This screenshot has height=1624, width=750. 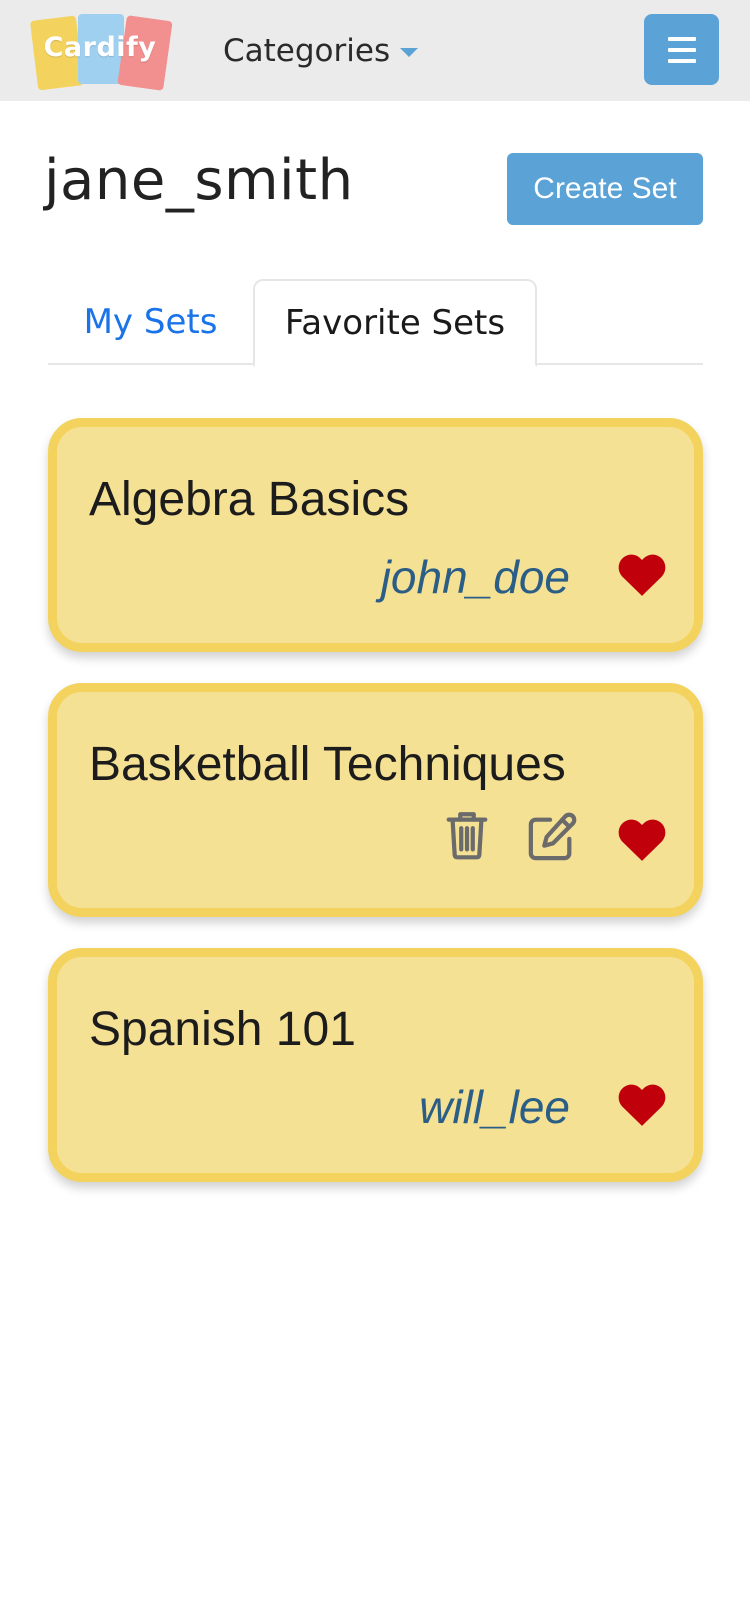 What do you see at coordinates (605, 189) in the screenshot?
I see `create-set-button: Create Set` at bounding box center [605, 189].